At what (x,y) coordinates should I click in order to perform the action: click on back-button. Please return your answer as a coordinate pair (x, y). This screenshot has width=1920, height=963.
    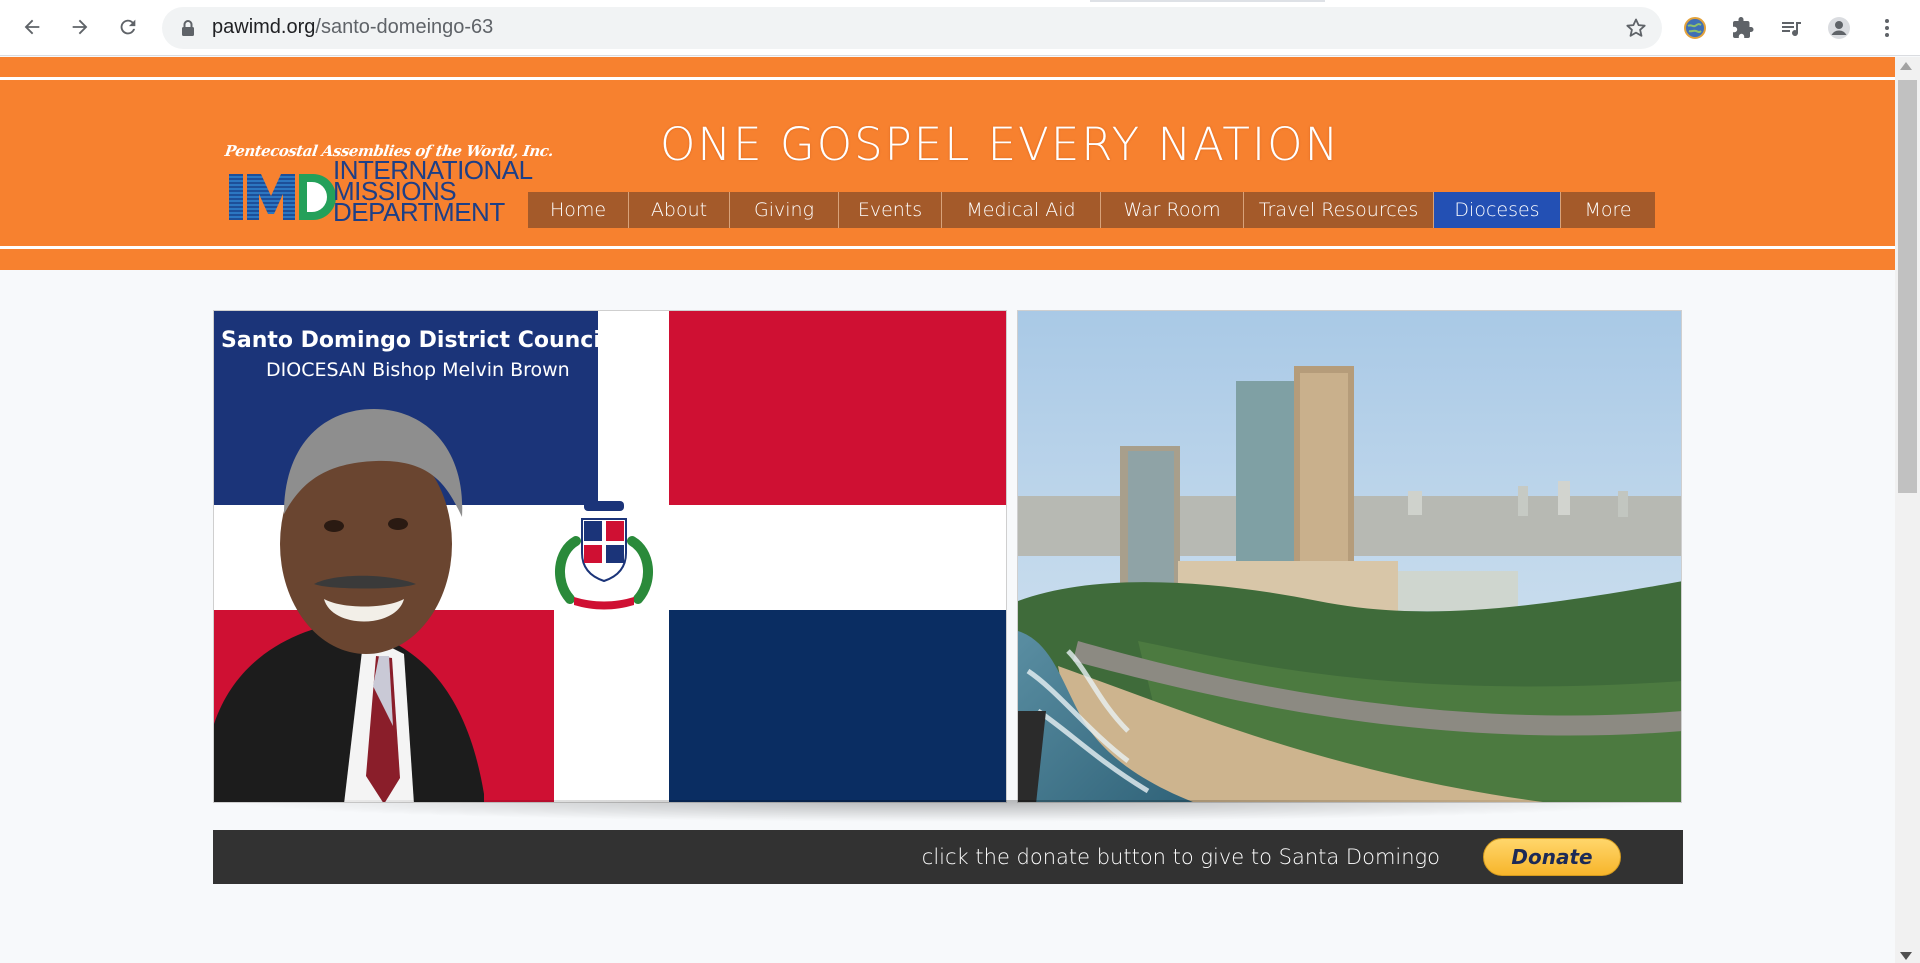
    Looking at the image, I should click on (32, 27).